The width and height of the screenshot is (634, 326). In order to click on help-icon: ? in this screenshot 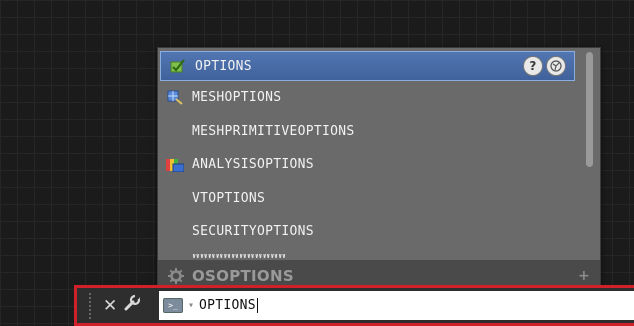, I will do `click(533, 66)`.